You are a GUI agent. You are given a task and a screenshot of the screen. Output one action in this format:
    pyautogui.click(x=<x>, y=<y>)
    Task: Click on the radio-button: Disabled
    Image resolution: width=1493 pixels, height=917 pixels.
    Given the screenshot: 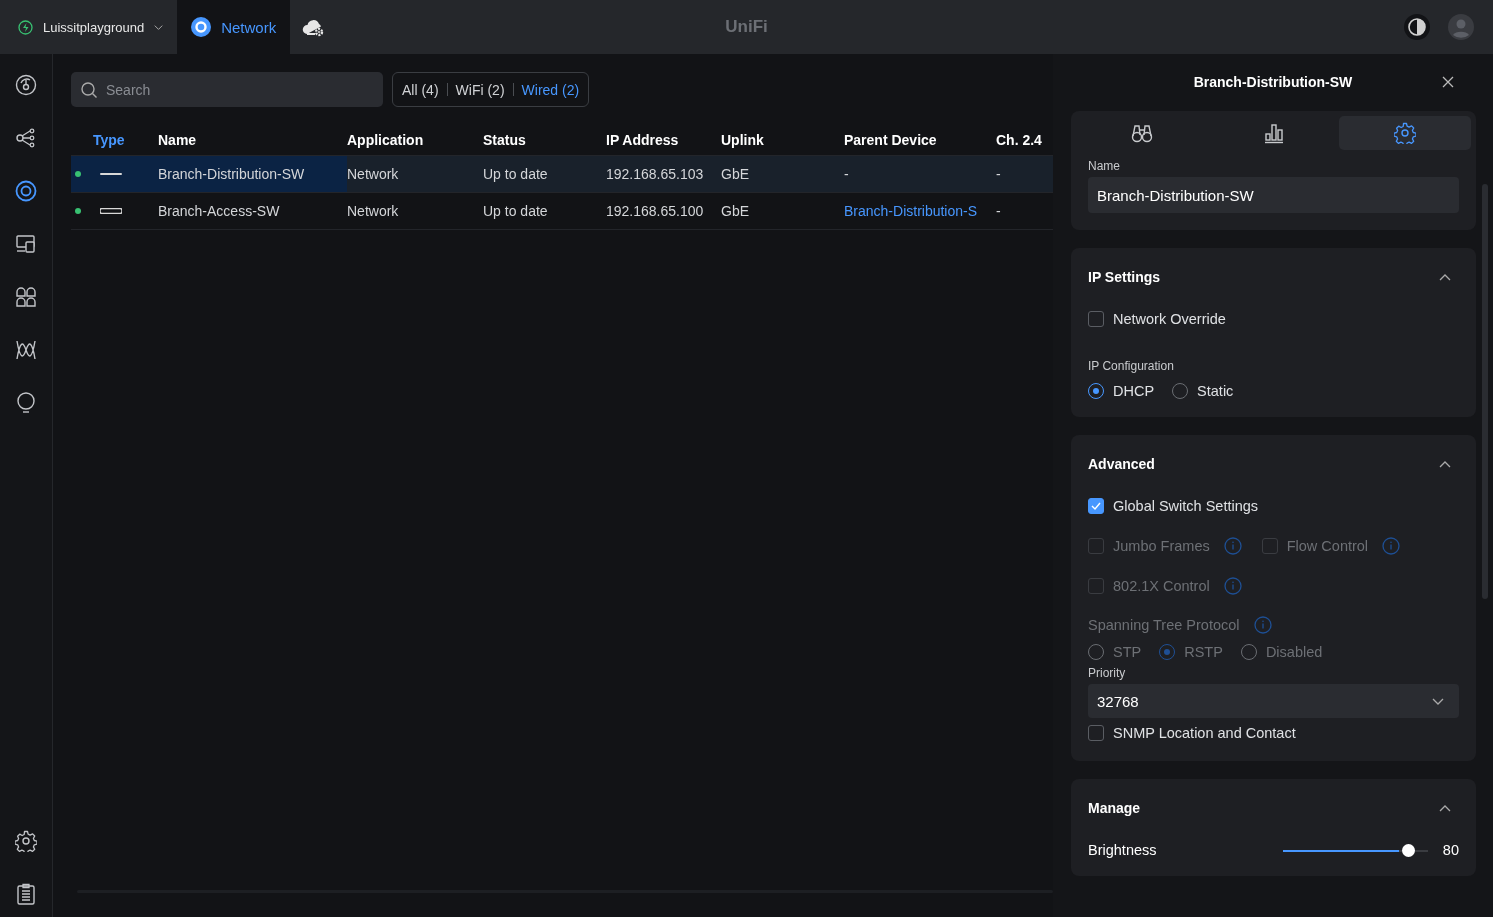 What is the action you would take?
    pyautogui.click(x=1281, y=652)
    